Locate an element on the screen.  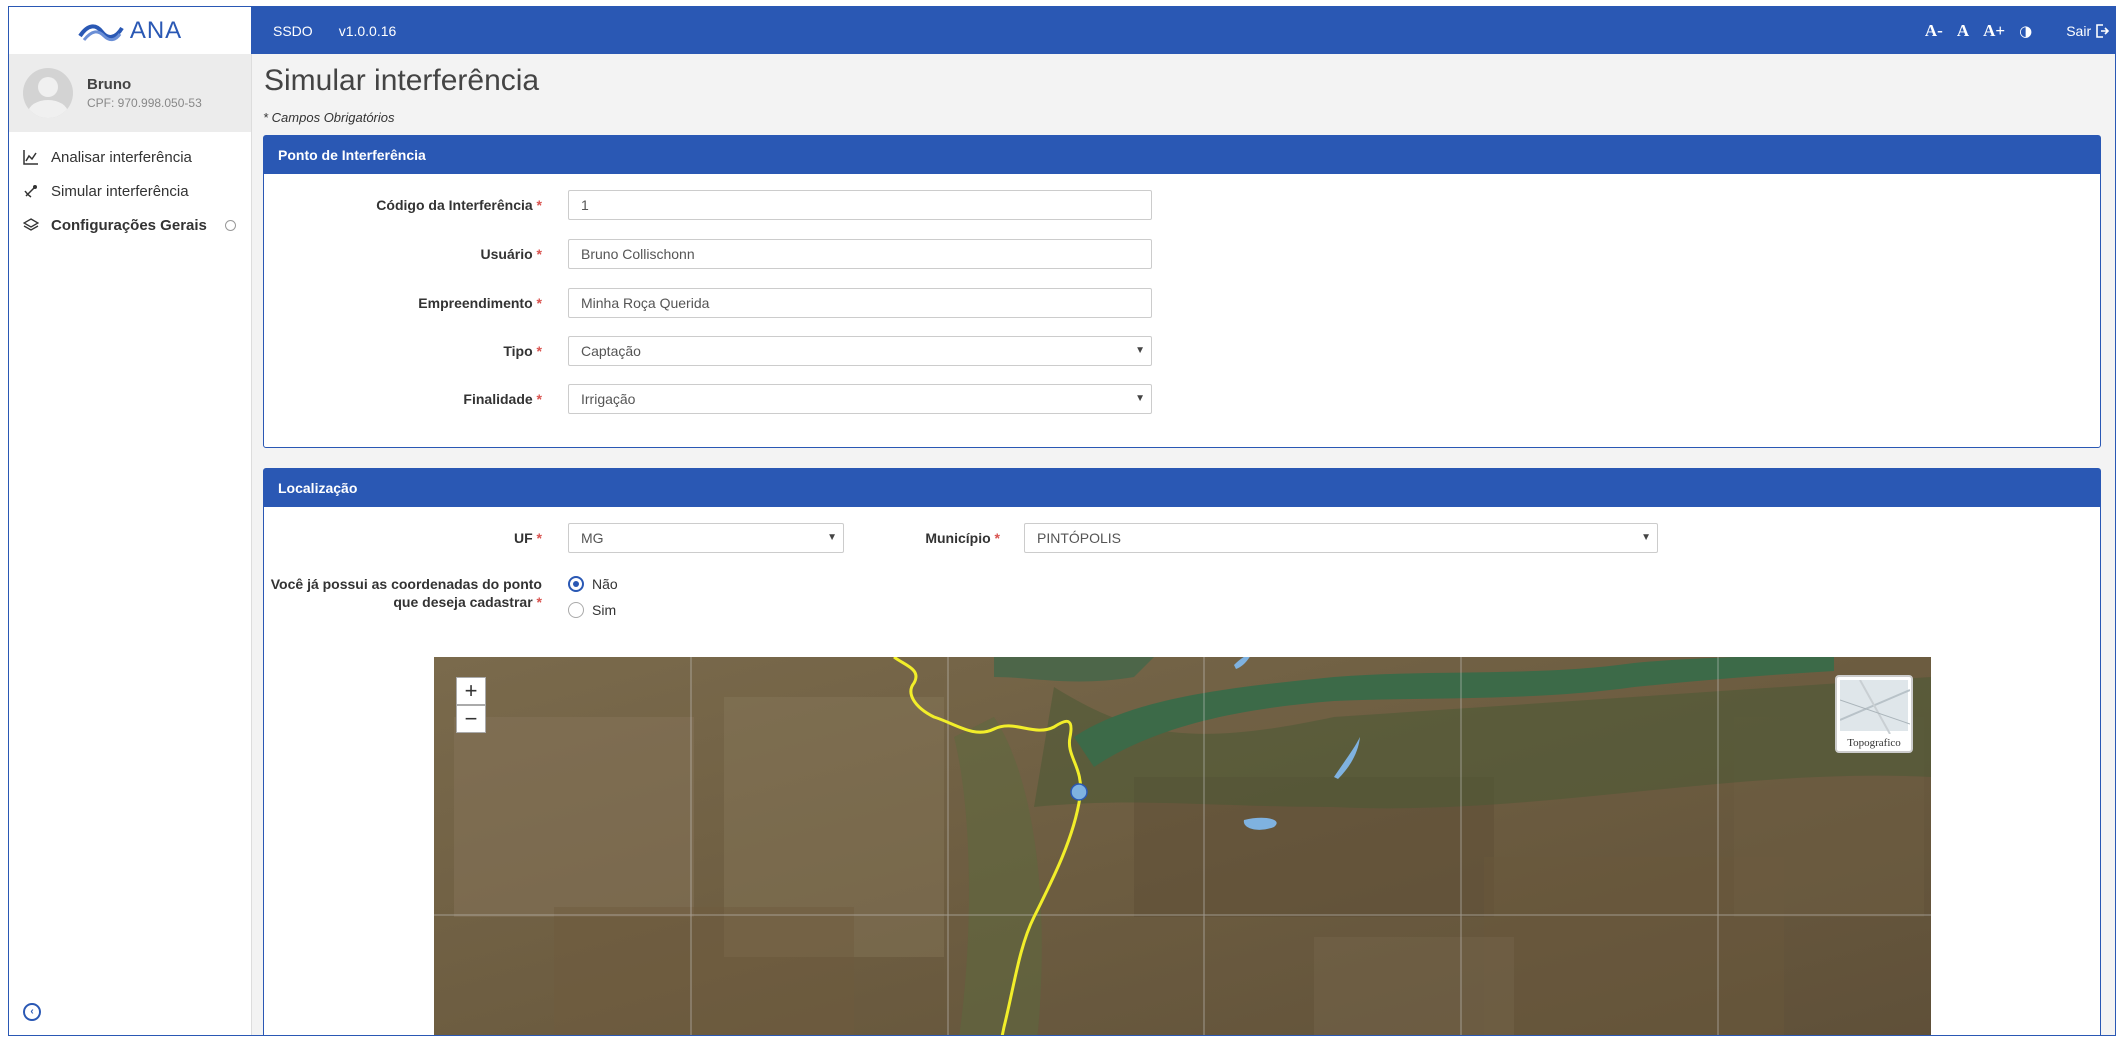
field-row-finalidade: Finalidade * Irrigação ▼ is located at coordinates (708, 399).